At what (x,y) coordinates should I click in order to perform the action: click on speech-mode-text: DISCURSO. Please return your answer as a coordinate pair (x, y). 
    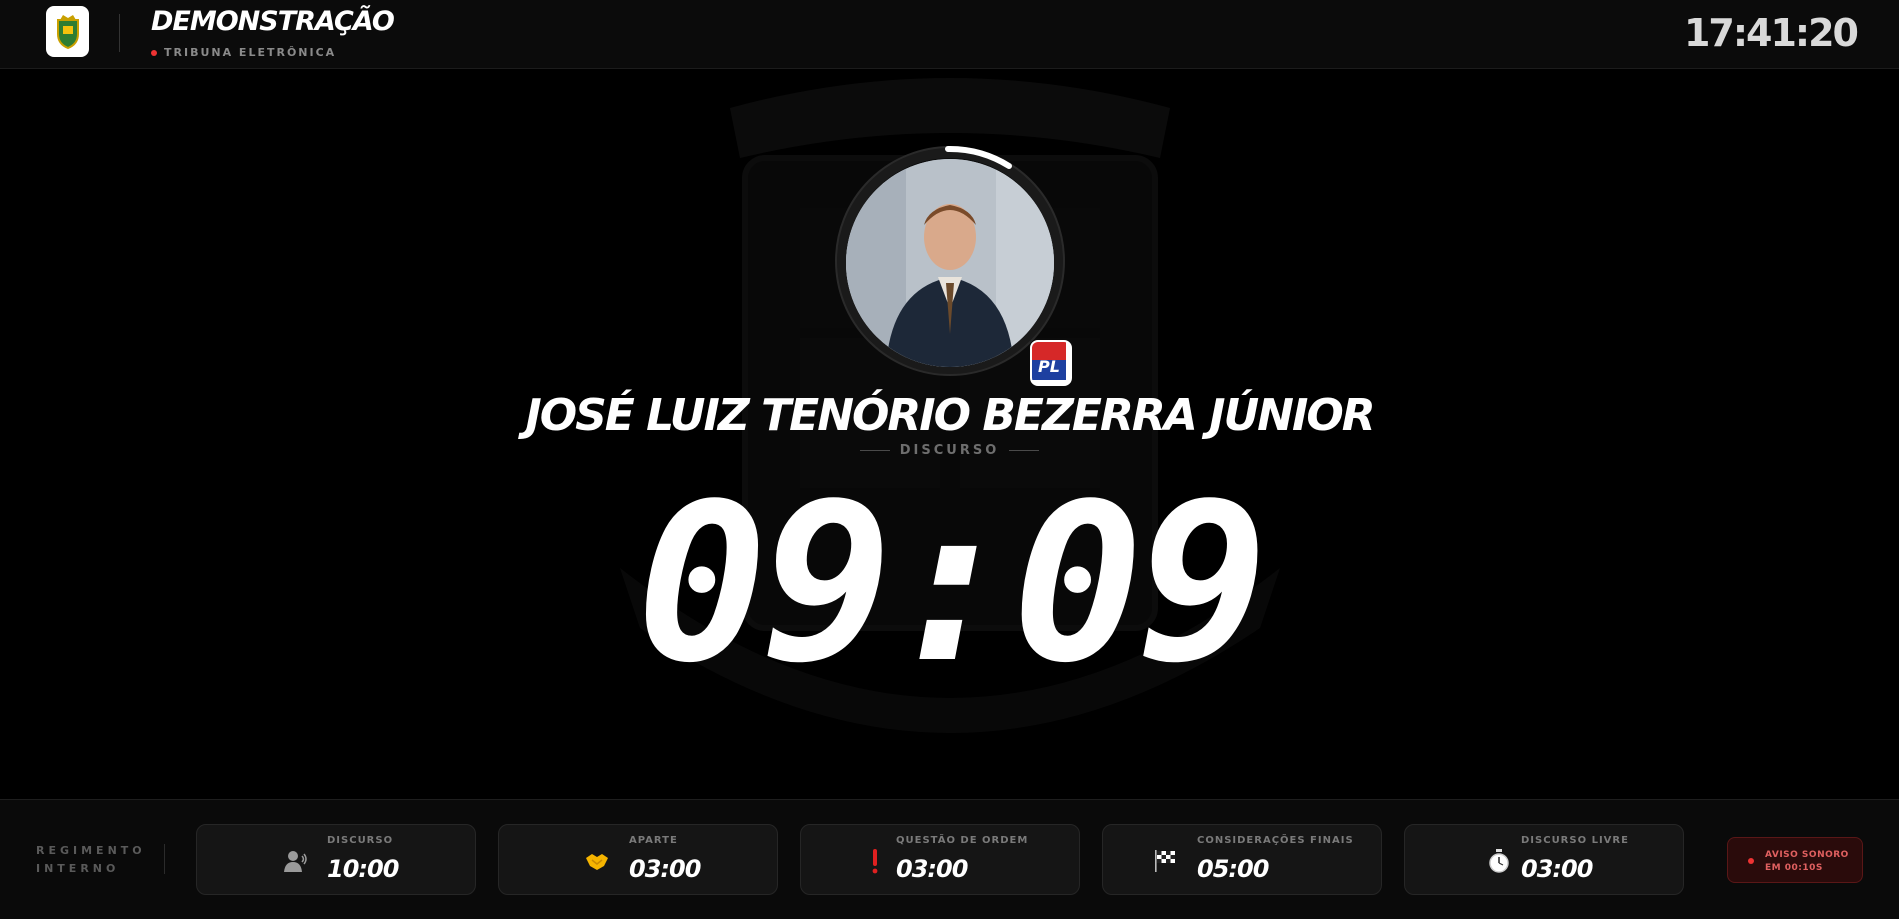
    Looking at the image, I should click on (949, 450).